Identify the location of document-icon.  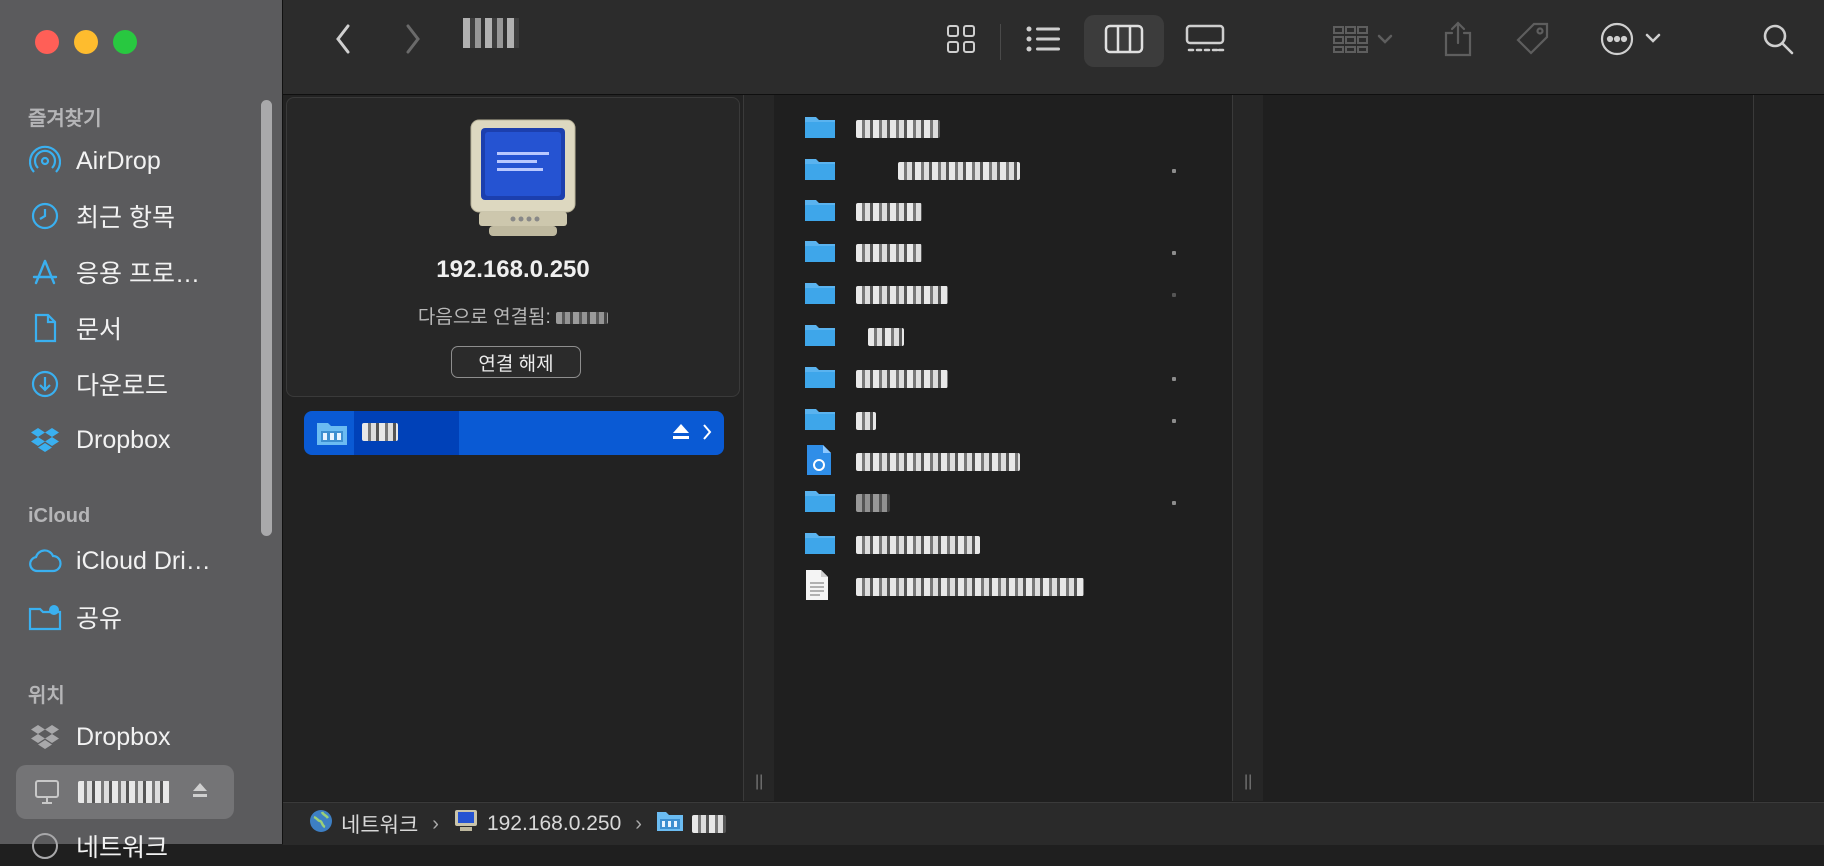
(45, 328).